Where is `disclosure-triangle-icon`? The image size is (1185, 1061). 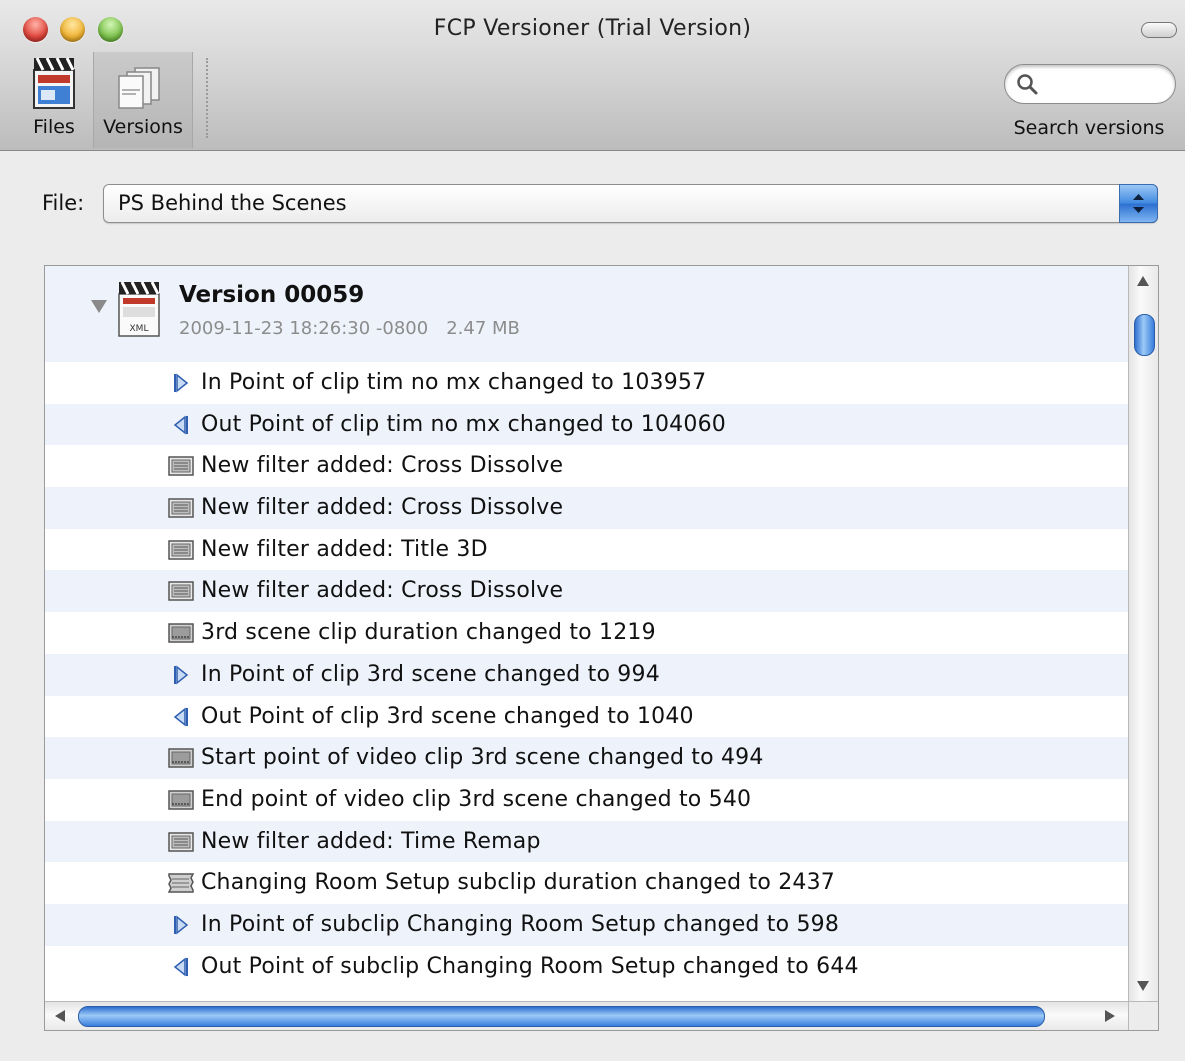 disclosure-triangle-icon is located at coordinates (99, 306).